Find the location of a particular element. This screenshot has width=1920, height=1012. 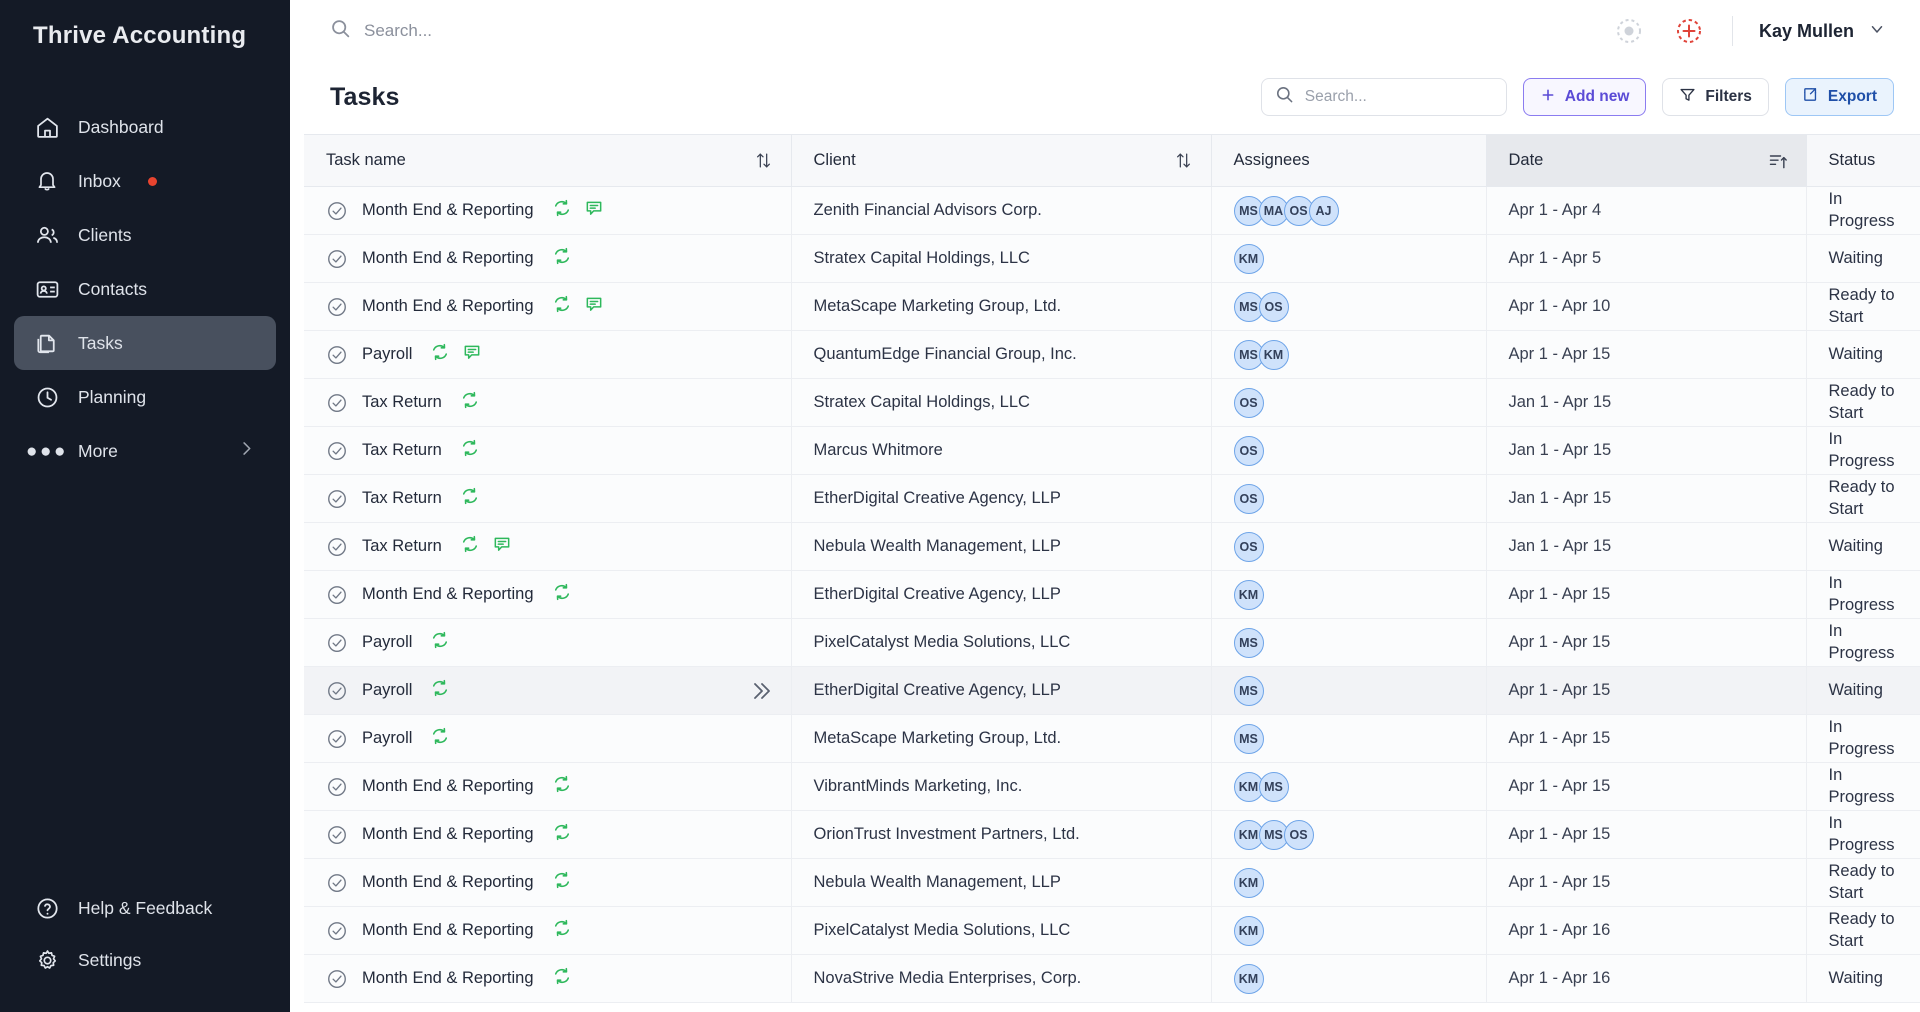

sidebar-item-settings: Settings is located at coordinates (145, 960).